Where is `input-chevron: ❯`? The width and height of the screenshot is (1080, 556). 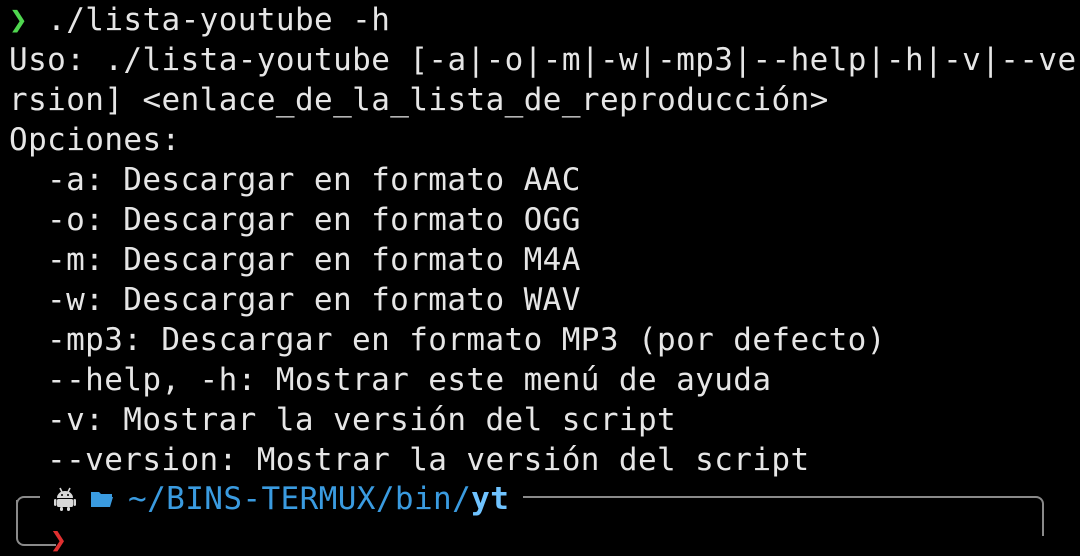
input-chevron: ❯ is located at coordinates (58, 539).